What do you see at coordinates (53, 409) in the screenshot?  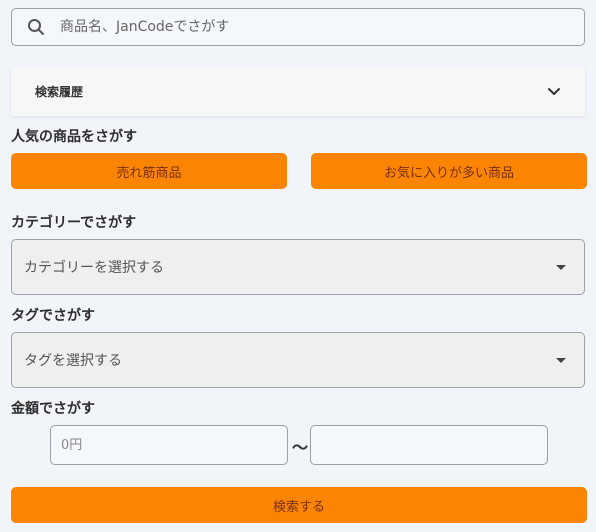 I see `price-section-title: 金額でさがす` at bounding box center [53, 409].